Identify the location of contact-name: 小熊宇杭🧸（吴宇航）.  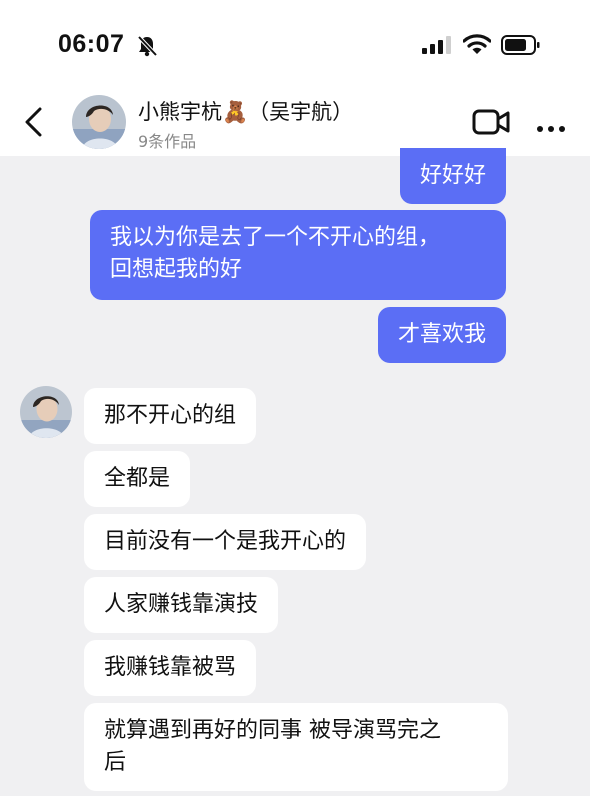
(246, 112).